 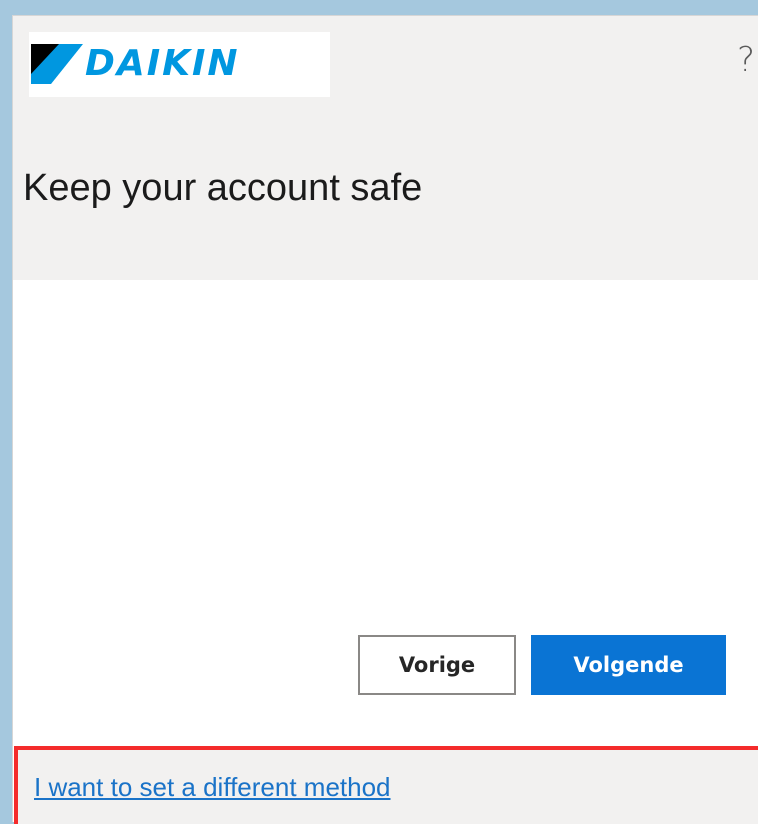 What do you see at coordinates (223, 188) in the screenshot?
I see `page-title: Keep your account safe` at bounding box center [223, 188].